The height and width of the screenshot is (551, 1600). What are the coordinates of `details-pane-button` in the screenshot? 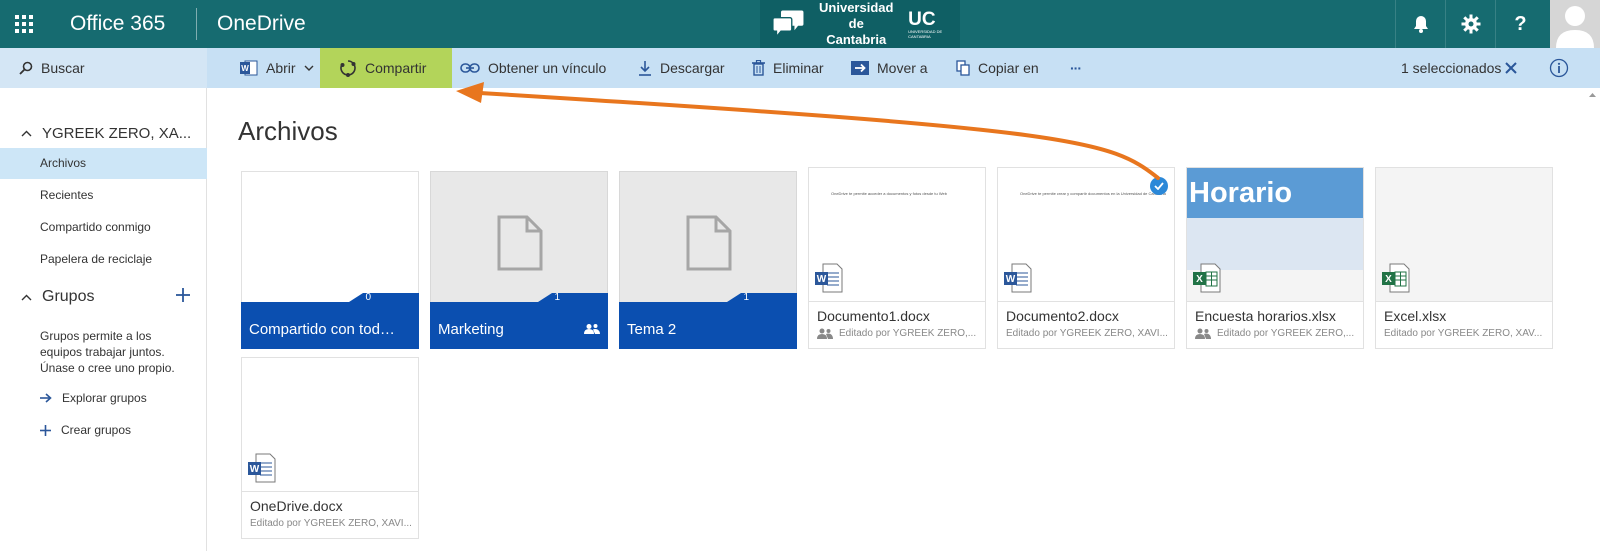 It's located at (1559, 68).